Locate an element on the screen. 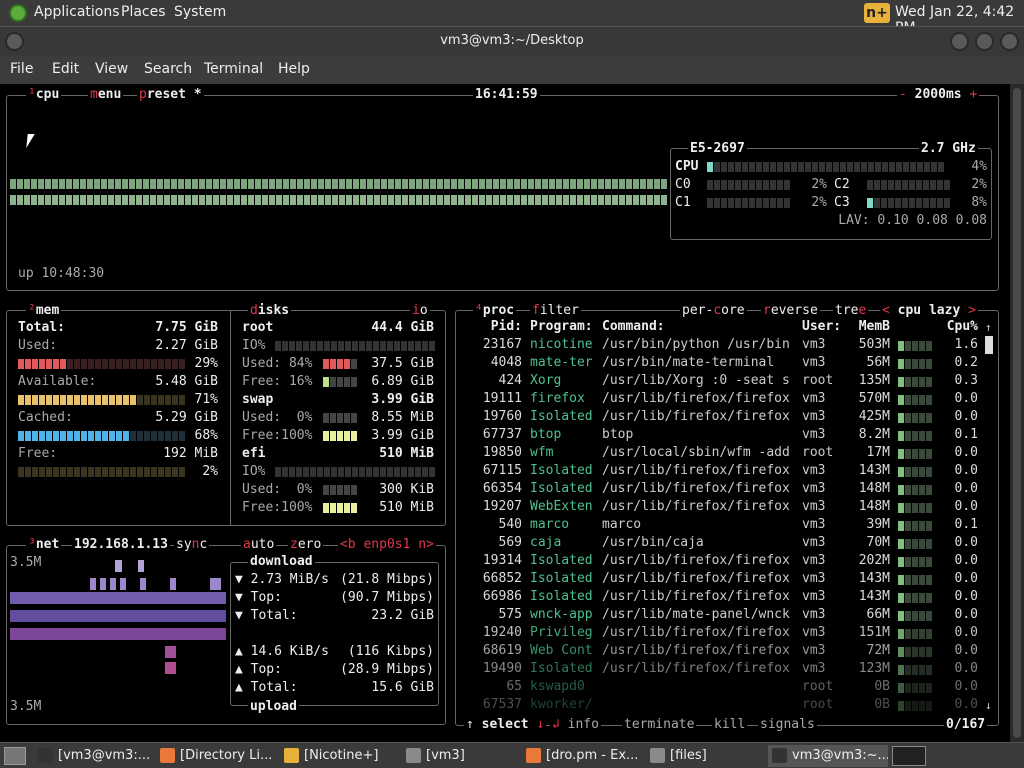 The image size is (1024, 768). col-program: Program: is located at coordinates (561, 326).